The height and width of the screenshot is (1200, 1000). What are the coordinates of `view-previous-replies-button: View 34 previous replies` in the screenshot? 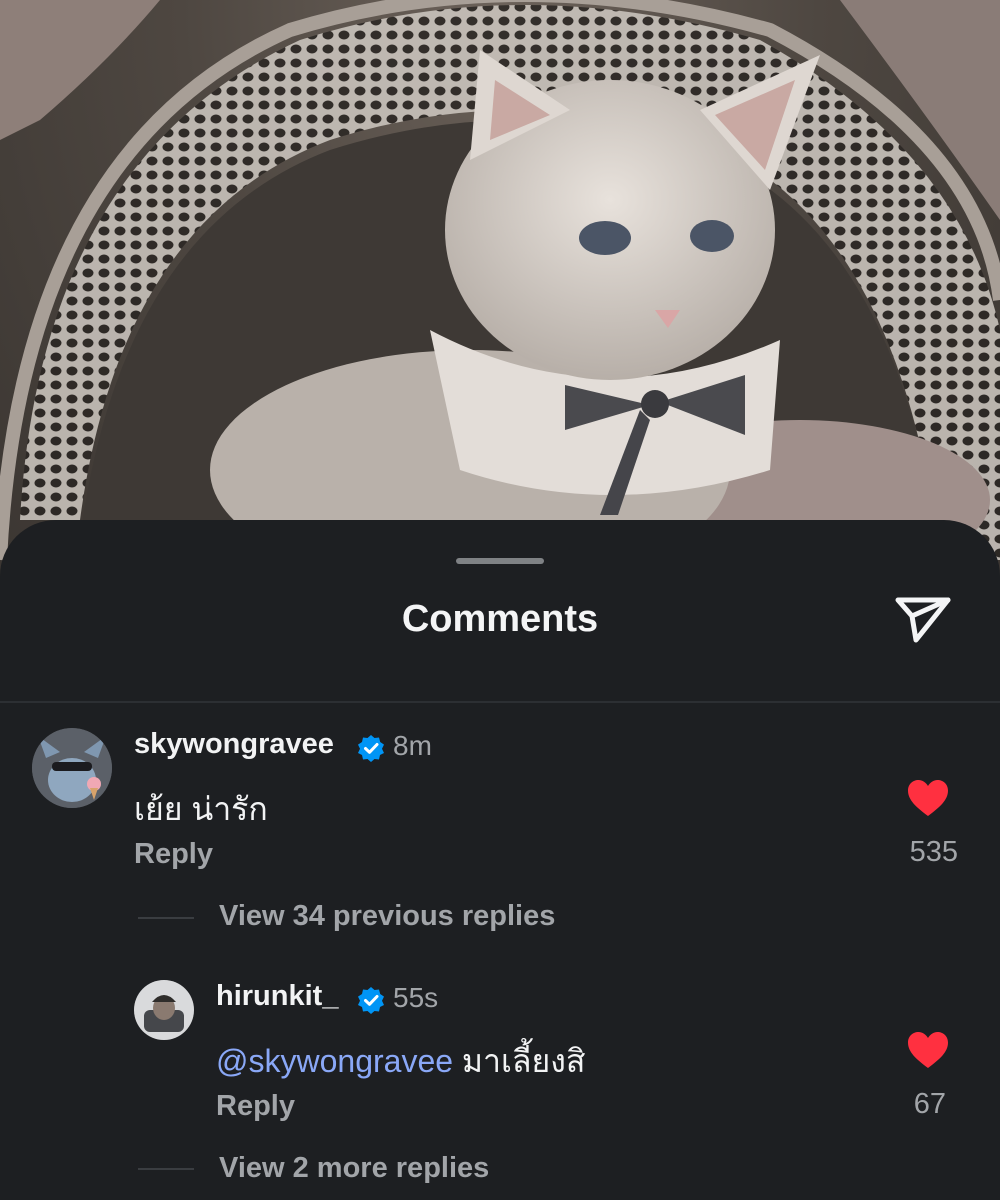 It's located at (387, 916).